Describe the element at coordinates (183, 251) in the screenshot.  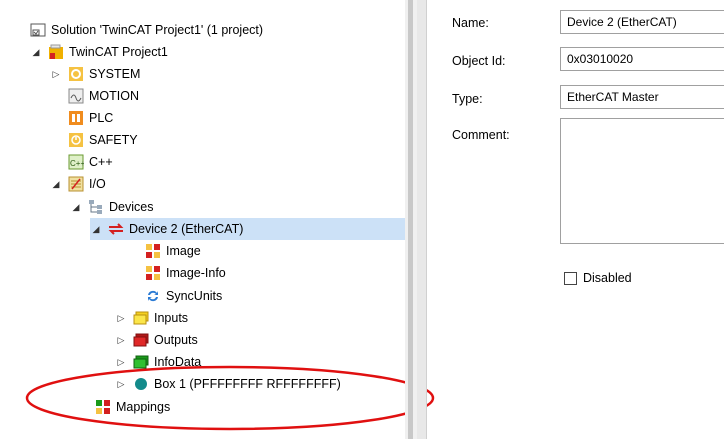
I see `tree-item-label: Image` at that location.